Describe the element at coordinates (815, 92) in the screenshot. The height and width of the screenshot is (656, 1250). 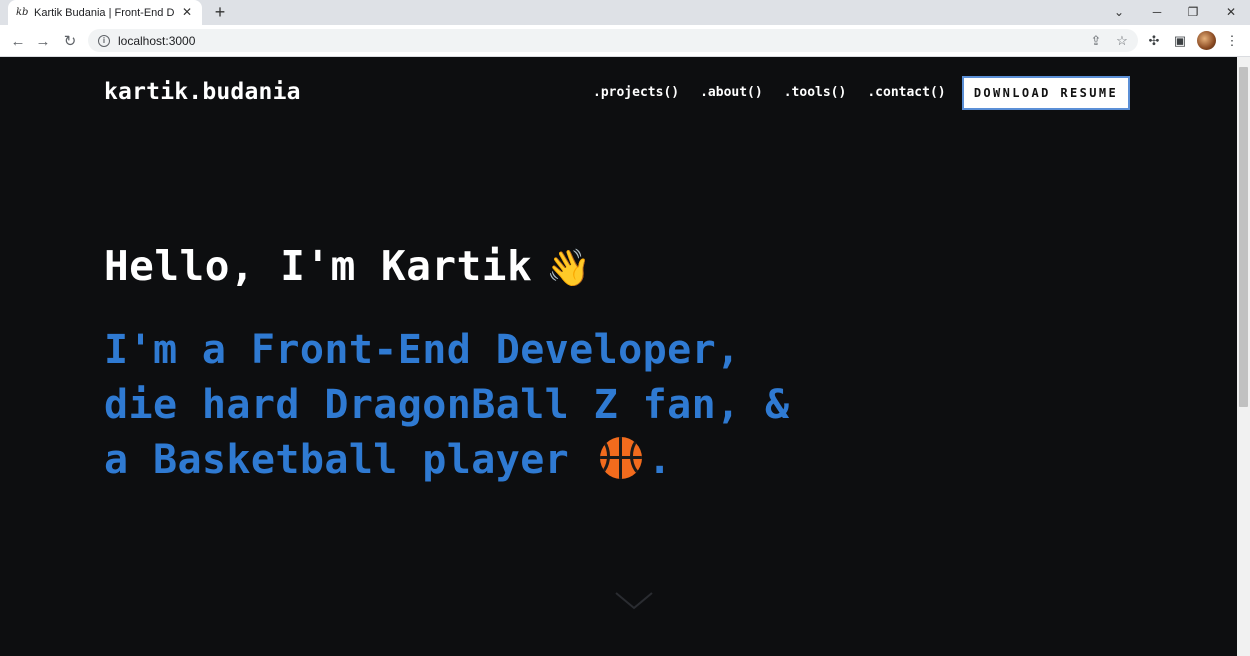
I see `nav-tools: .tools()` at that location.